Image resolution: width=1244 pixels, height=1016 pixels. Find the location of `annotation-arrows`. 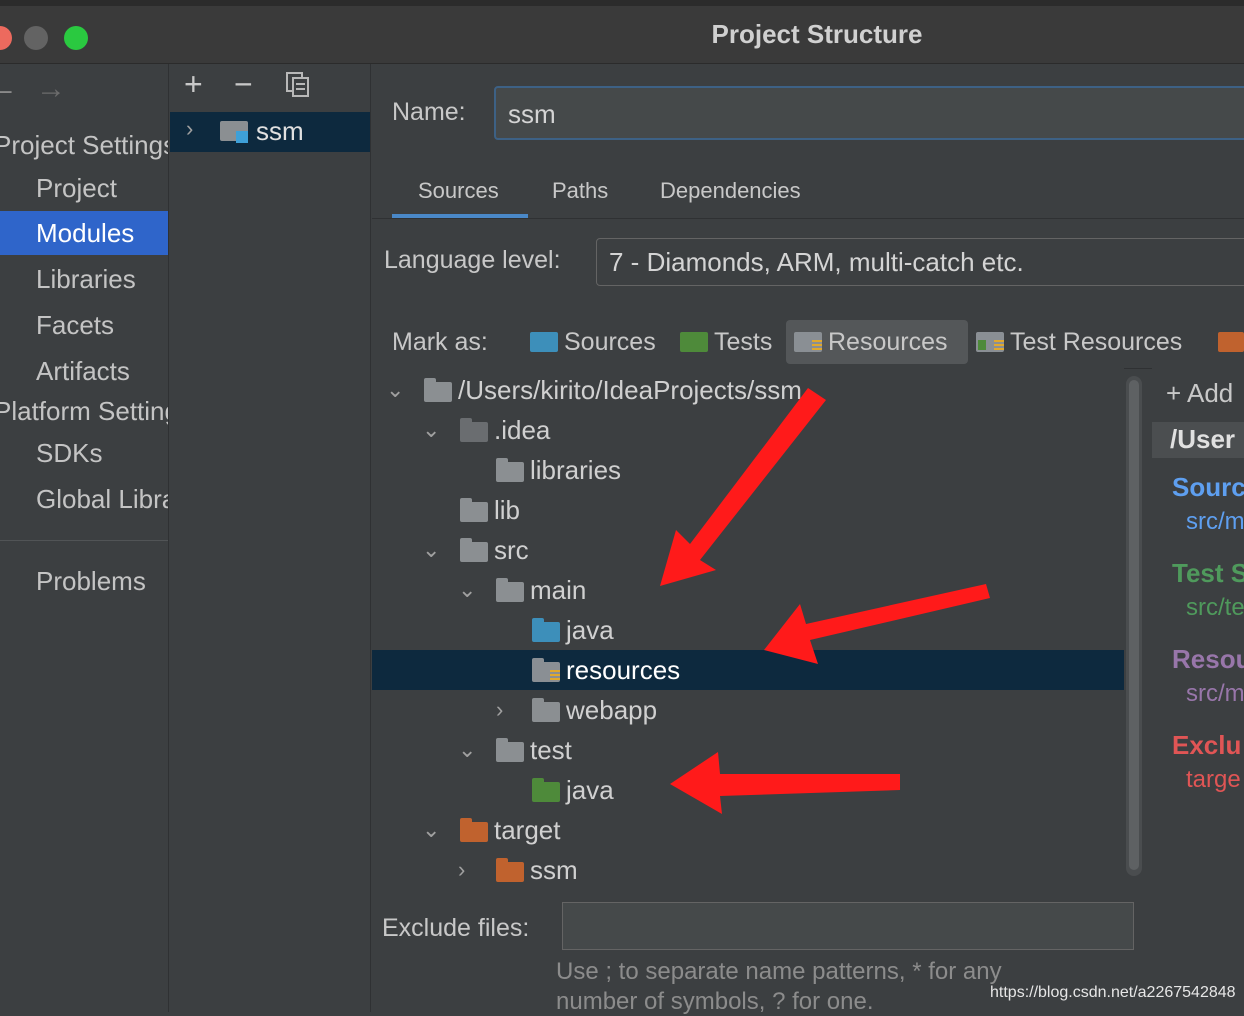

annotation-arrows is located at coordinates (825, 601).